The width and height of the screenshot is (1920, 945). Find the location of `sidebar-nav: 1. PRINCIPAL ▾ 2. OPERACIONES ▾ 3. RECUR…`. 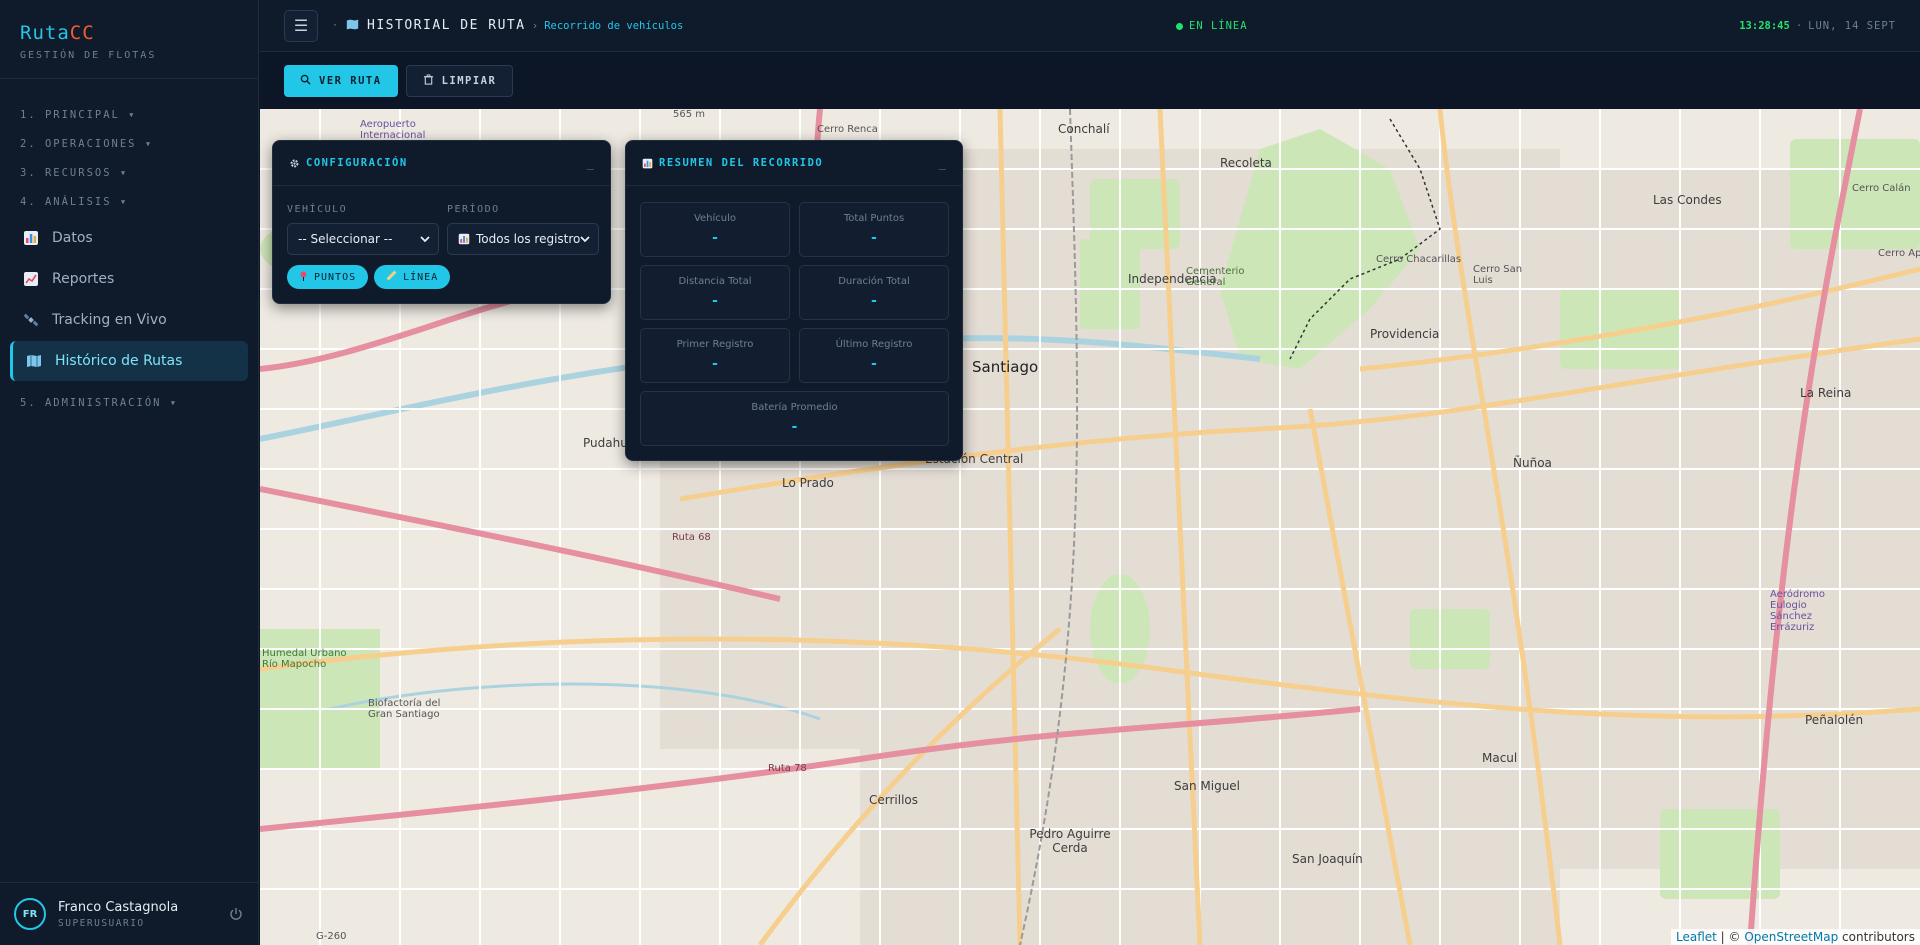

sidebar-nav: 1. PRINCIPAL ▾ 2. OPERACIONES ▾ 3. RECUR… is located at coordinates (129, 248).